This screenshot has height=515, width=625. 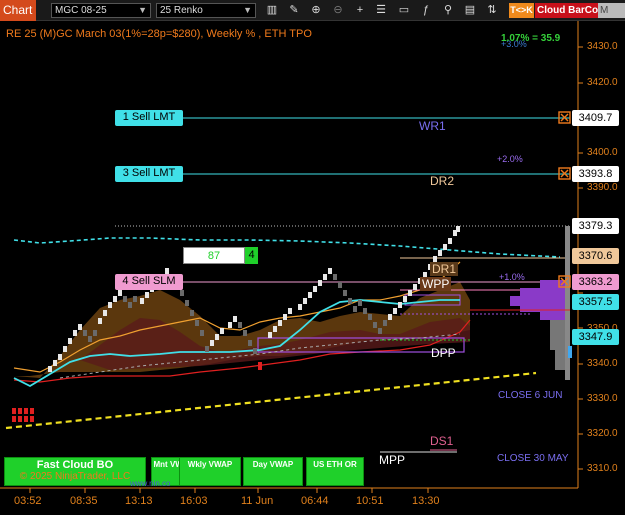 I want to click on price-marker-dr2: 3393.8, so click(x=595, y=174).